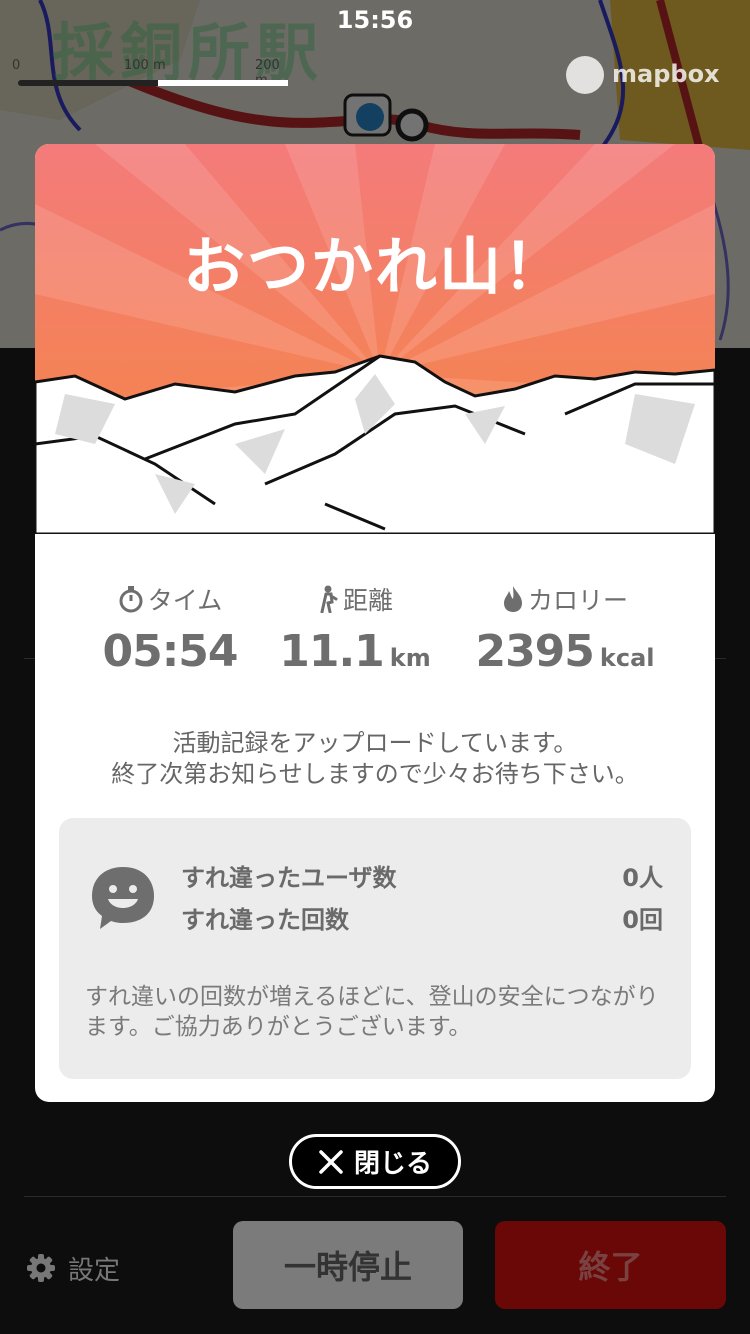 The image size is (750, 1334). I want to click on upload-message: 活動記録をアップロードしています。 終了次第お知らせしますので少々お待ち下さい。, so click(375, 759).